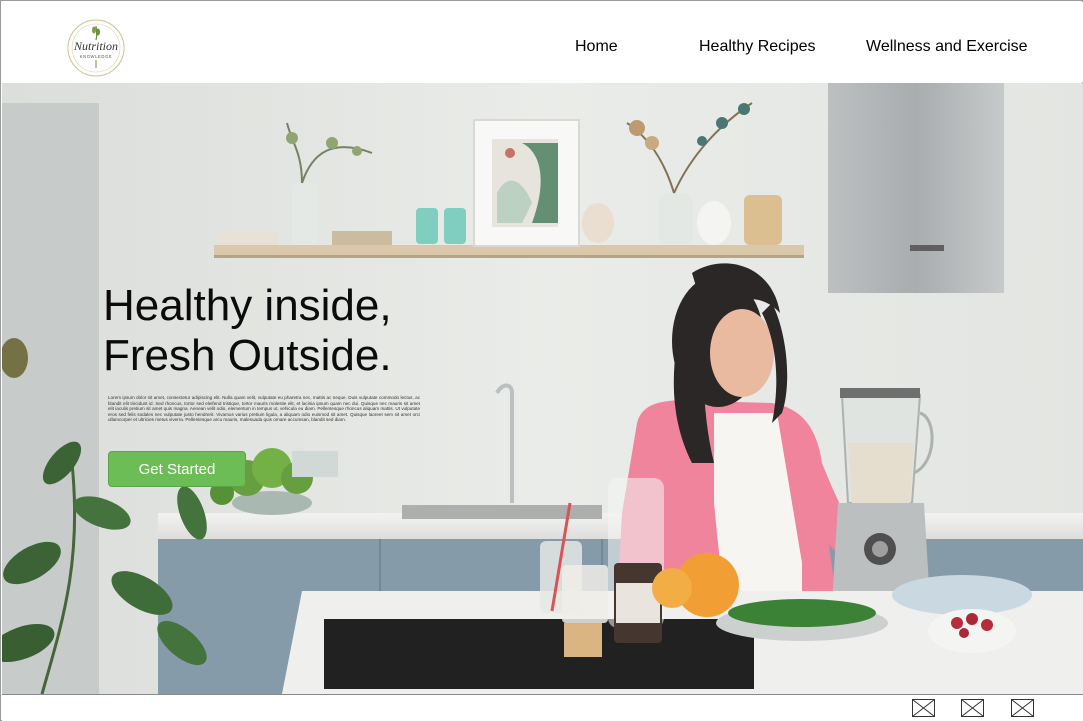 The height and width of the screenshot is (721, 1083). I want to click on nav-home: Home, so click(596, 47).